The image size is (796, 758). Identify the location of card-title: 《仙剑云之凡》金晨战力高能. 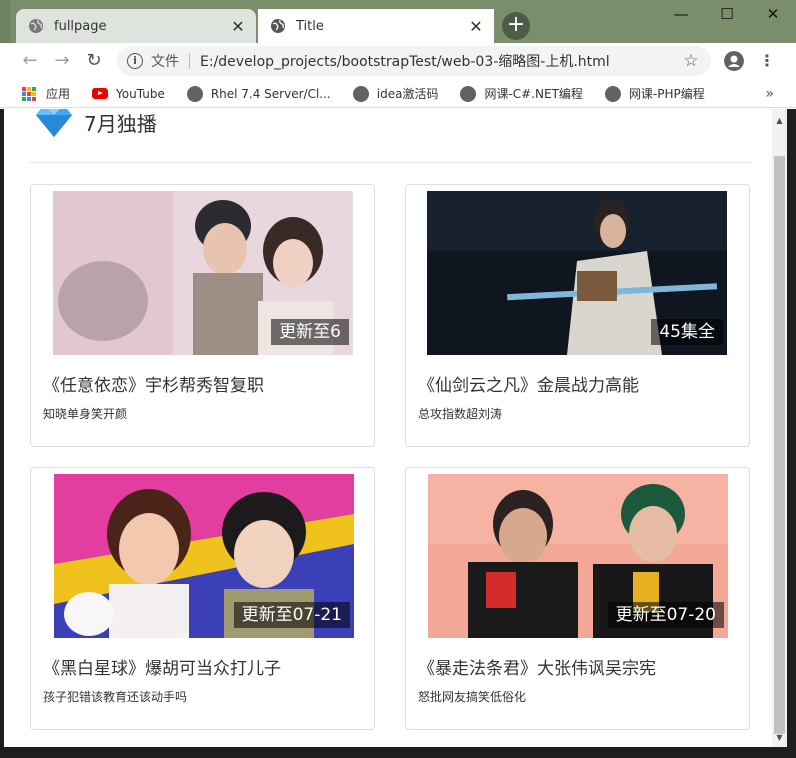
(528, 383).